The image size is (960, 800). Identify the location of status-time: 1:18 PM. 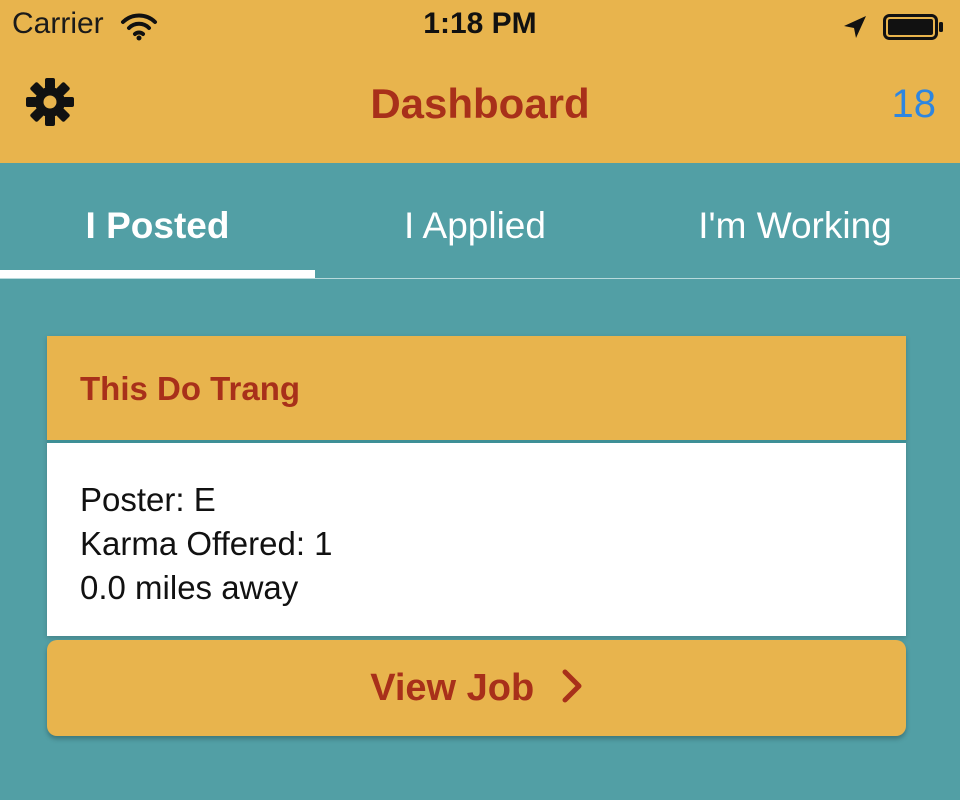
(480, 23).